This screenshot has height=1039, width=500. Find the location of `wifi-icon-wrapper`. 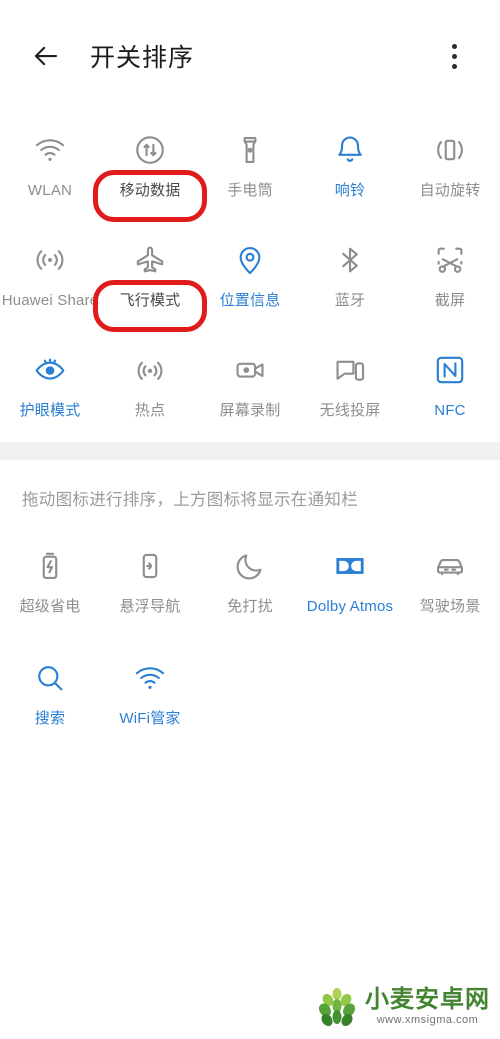

wifi-icon-wrapper is located at coordinates (50, 150).